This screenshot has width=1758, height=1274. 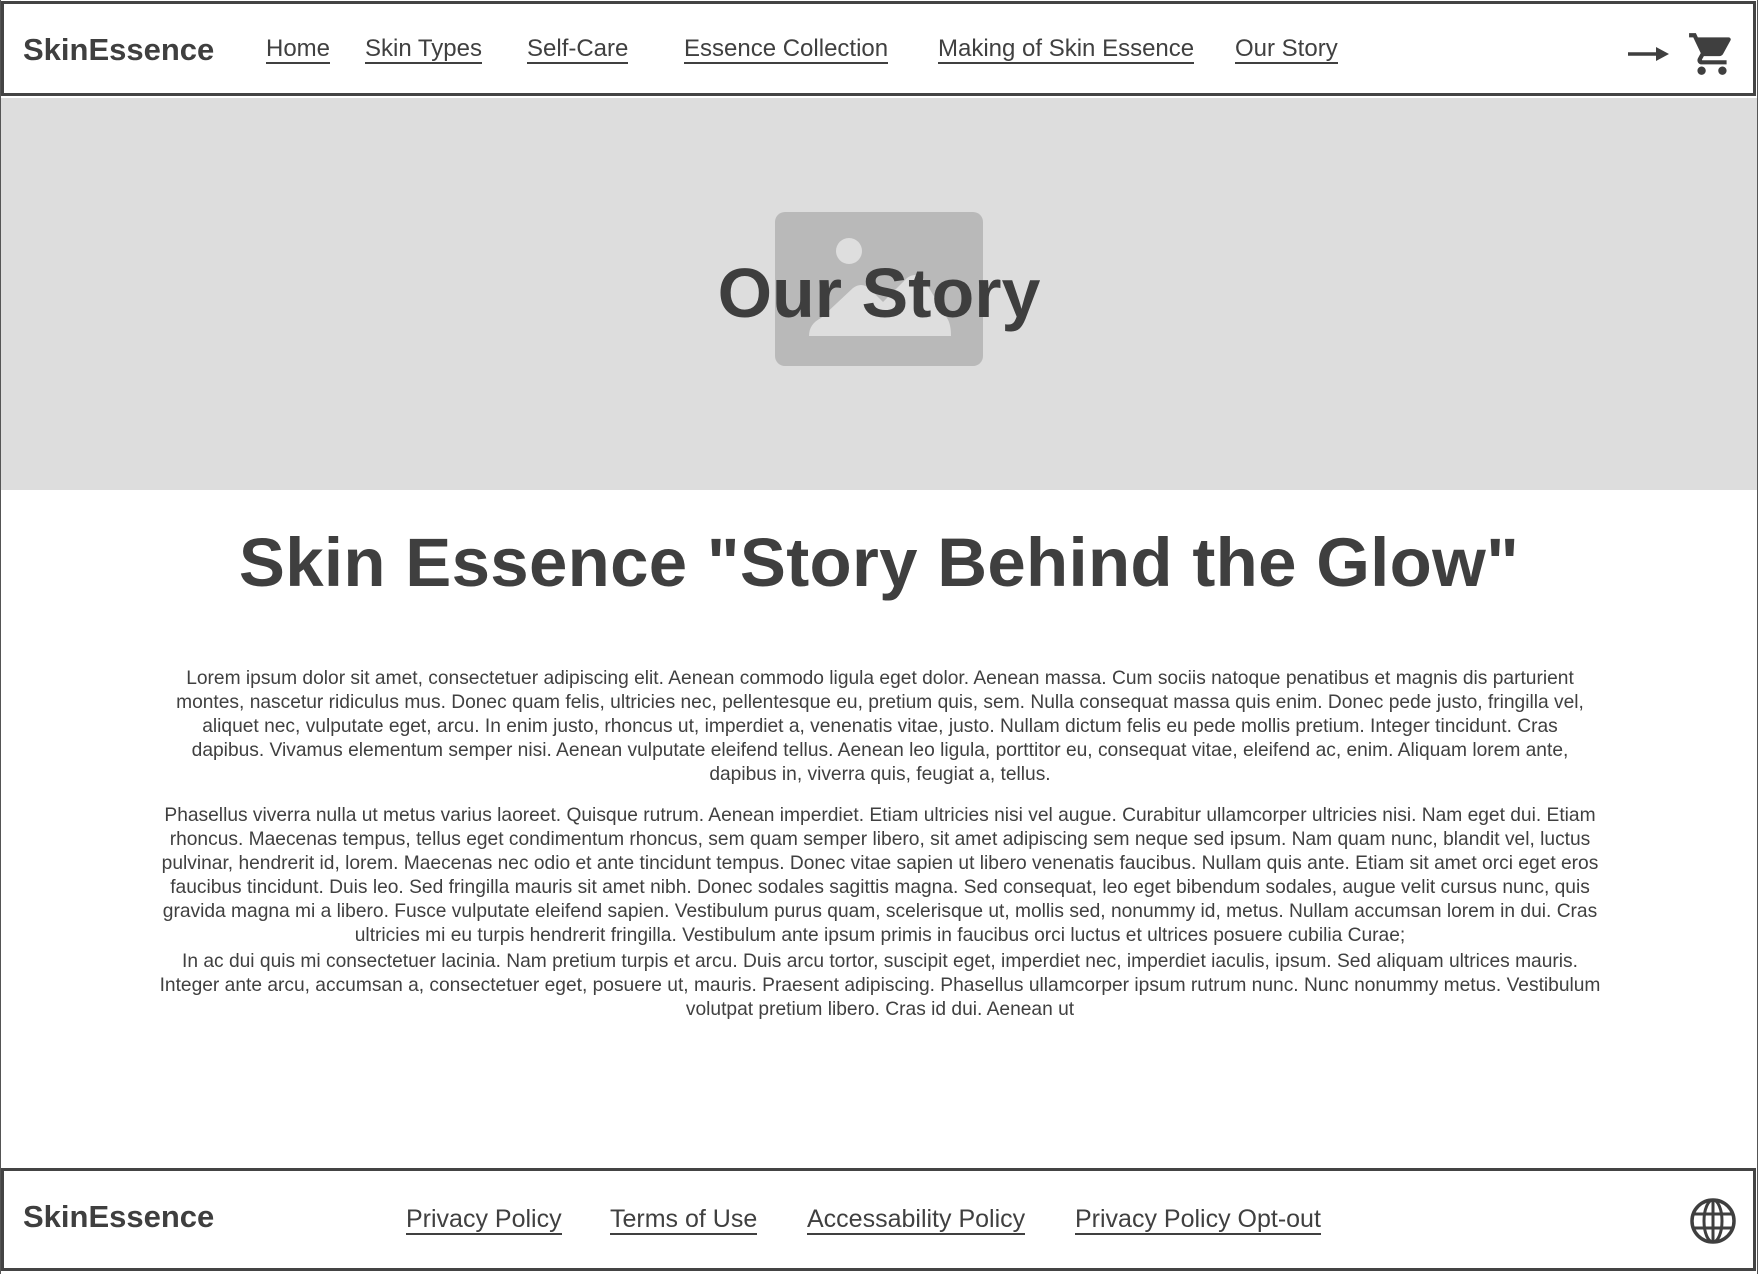 What do you see at coordinates (118, 1217) in the screenshot?
I see `footer-brand-logo: SkinEssence` at bounding box center [118, 1217].